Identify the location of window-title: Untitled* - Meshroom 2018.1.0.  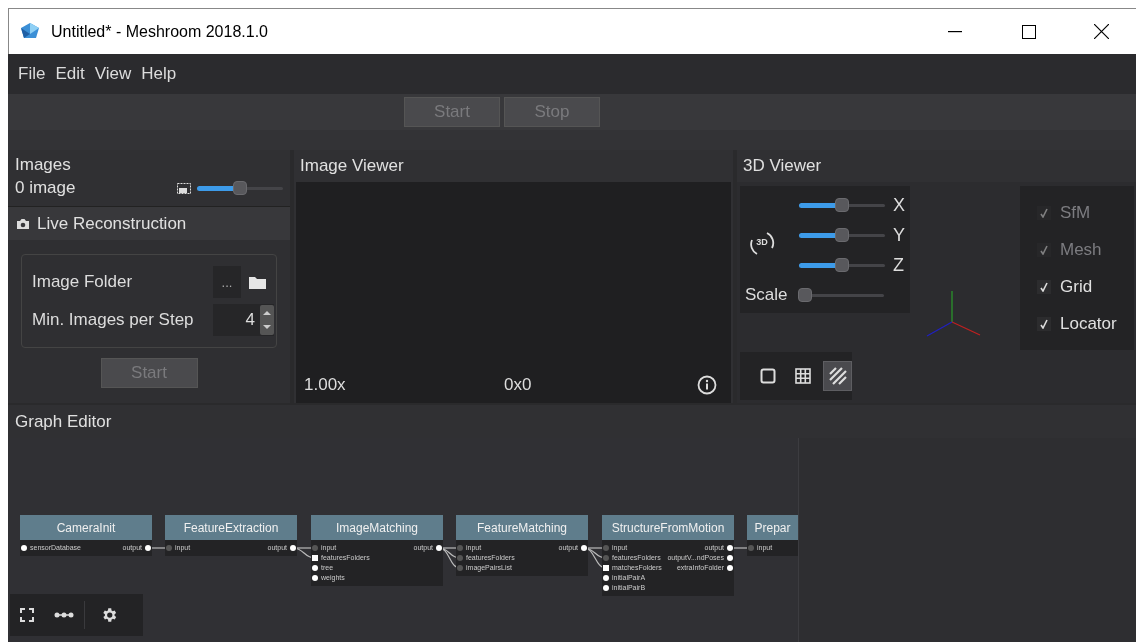
(159, 31).